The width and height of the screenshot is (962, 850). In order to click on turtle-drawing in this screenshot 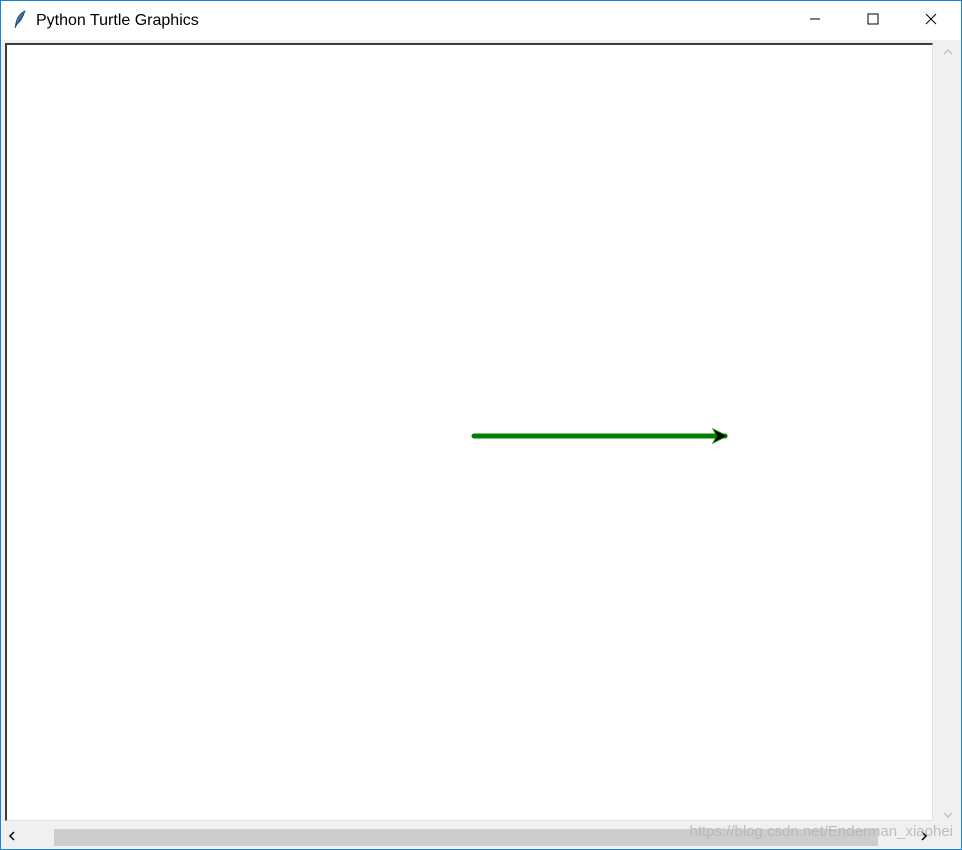, I will do `click(600, 436)`.